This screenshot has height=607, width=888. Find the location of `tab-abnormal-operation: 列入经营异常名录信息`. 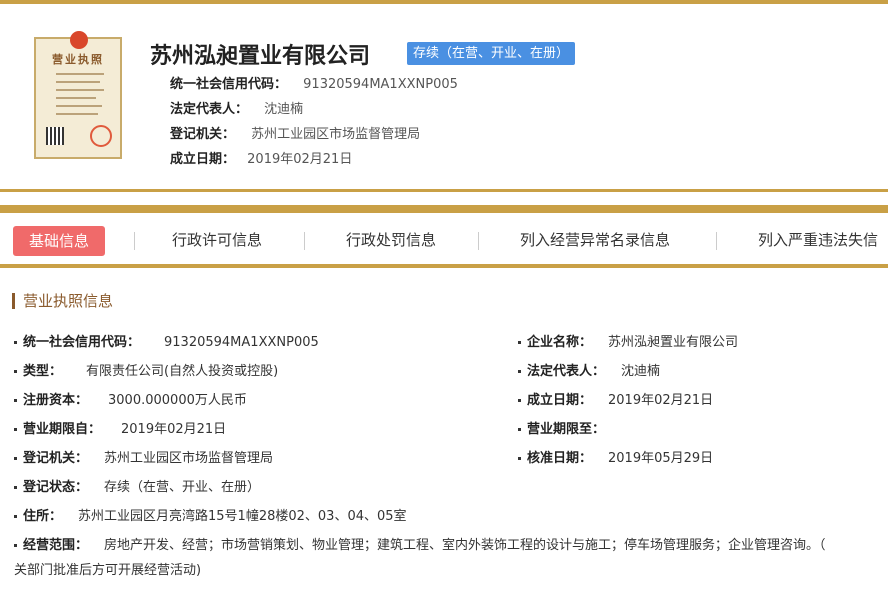

tab-abnormal-operation: 列入经营异常名录信息 is located at coordinates (595, 240).